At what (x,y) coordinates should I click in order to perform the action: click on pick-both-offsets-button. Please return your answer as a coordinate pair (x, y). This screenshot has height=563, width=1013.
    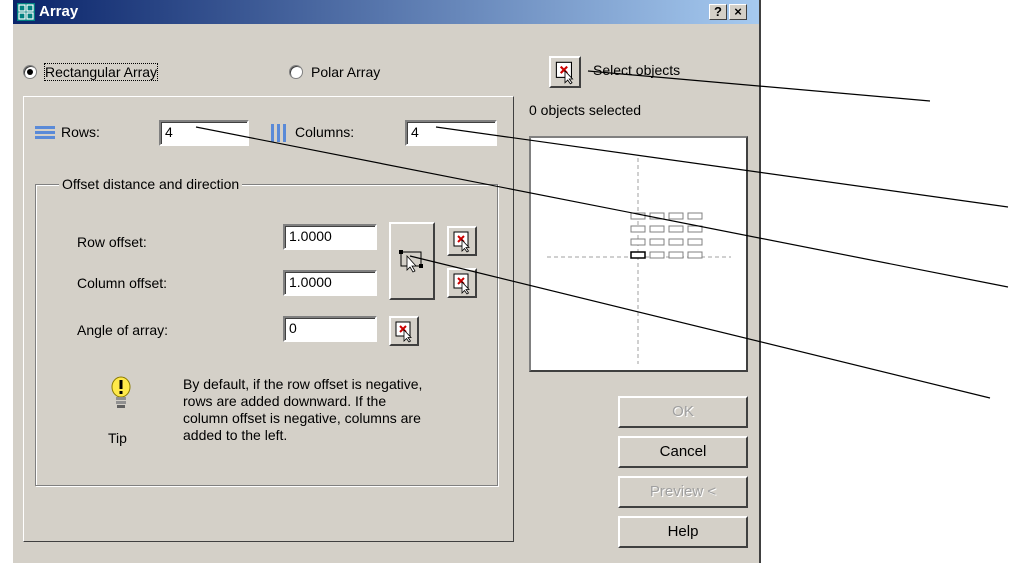
    Looking at the image, I should click on (412, 261).